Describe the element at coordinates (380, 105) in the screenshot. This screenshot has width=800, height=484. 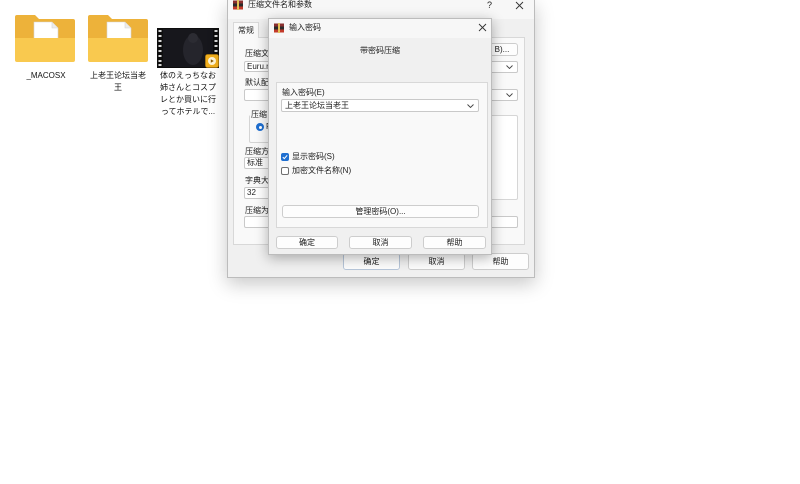
I see `password-combobox: 上老王论坛当老王` at that location.